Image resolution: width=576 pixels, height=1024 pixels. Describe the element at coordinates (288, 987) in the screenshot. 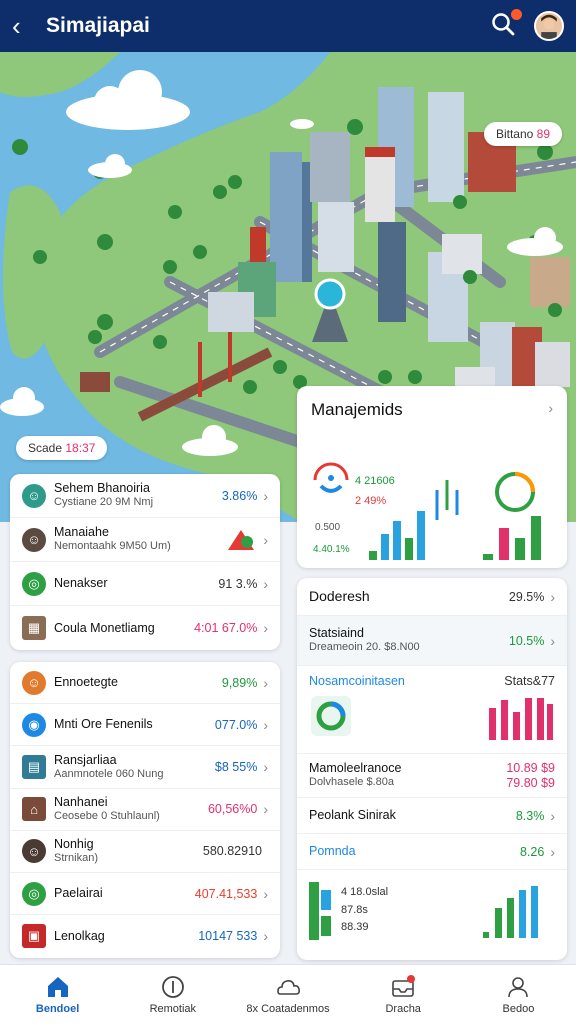

I see `cloud-icon` at that location.